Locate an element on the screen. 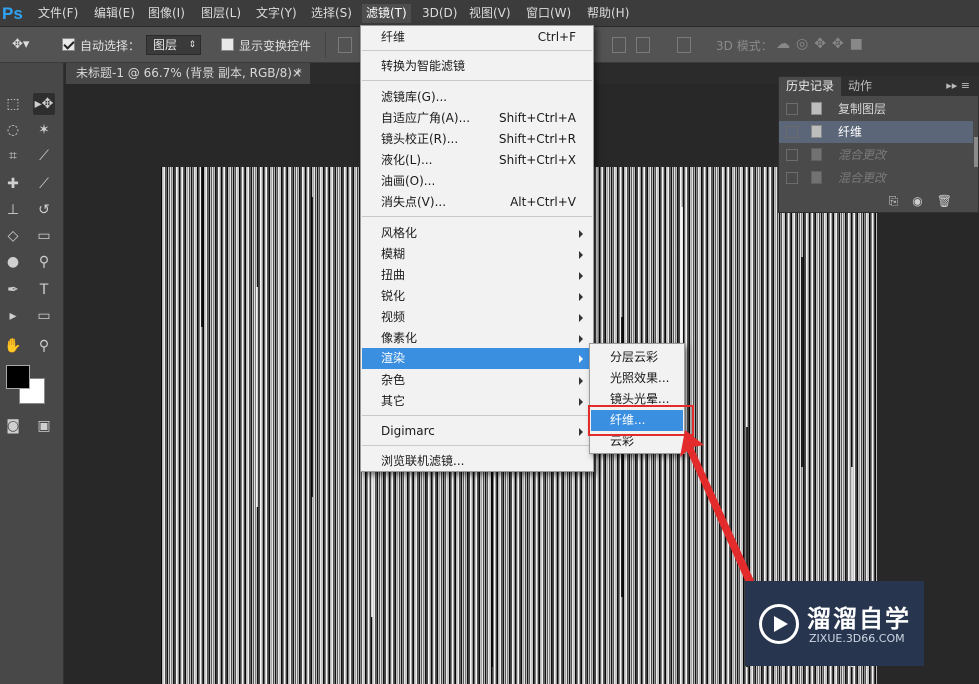 This screenshot has height=684, width=979. menu-view: 视图(V) is located at coordinates (490, 13).